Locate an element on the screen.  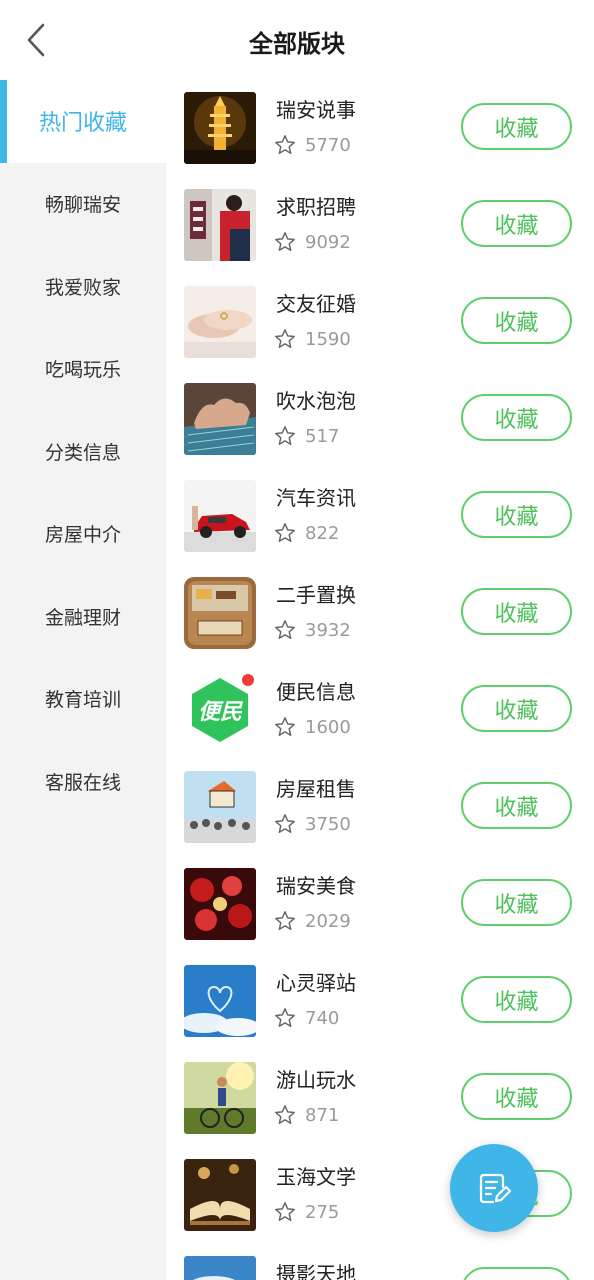
favorite-count: 871 is located at coordinates (322, 1115).